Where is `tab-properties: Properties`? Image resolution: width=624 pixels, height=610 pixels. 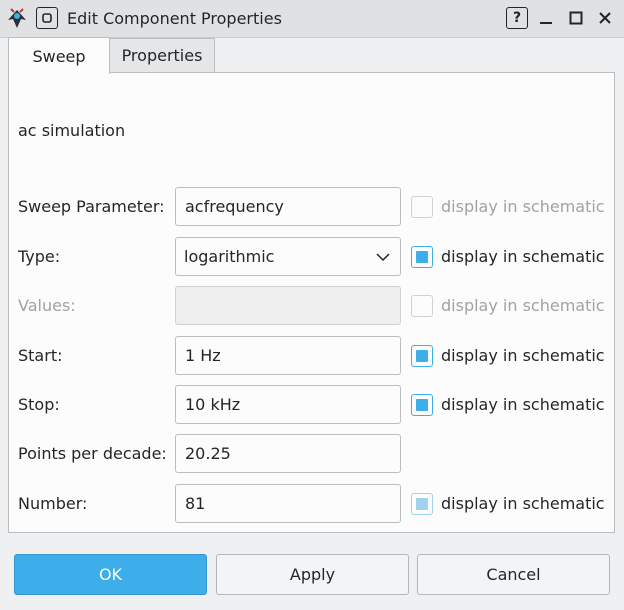
tab-properties: Properties is located at coordinates (162, 55).